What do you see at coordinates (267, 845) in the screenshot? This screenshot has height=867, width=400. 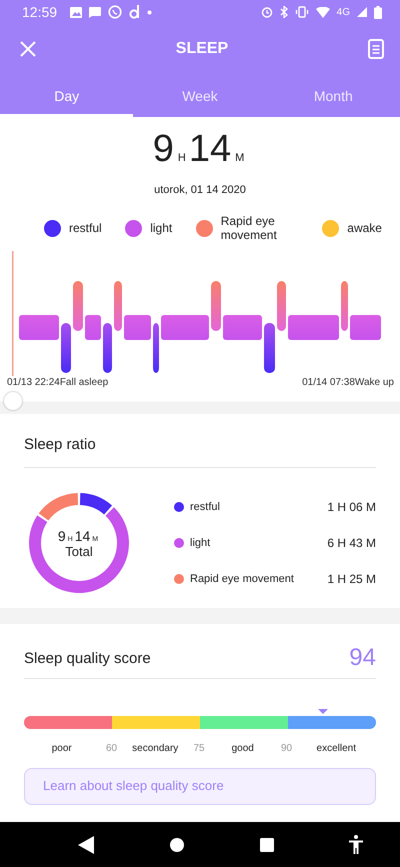 I see `recents-icon` at bounding box center [267, 845].